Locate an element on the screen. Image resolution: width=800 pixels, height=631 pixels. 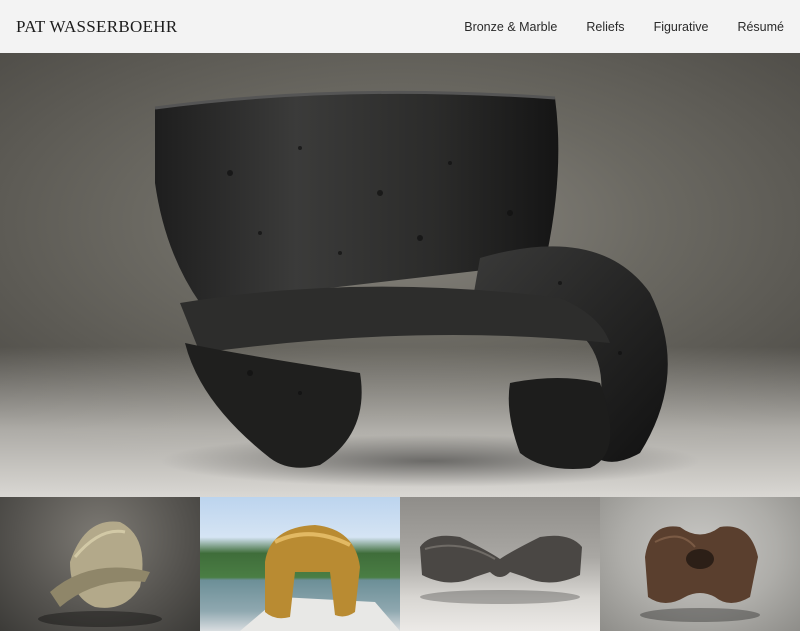
knot-sculpture-illustration is located at coordinates (700, 574).